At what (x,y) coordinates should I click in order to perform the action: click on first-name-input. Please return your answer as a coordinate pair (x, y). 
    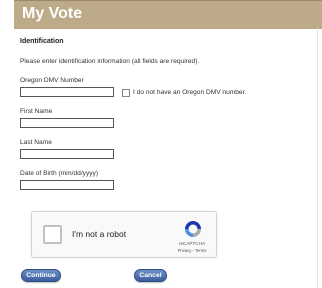
    Looking at the image, I should click on (67, 123).